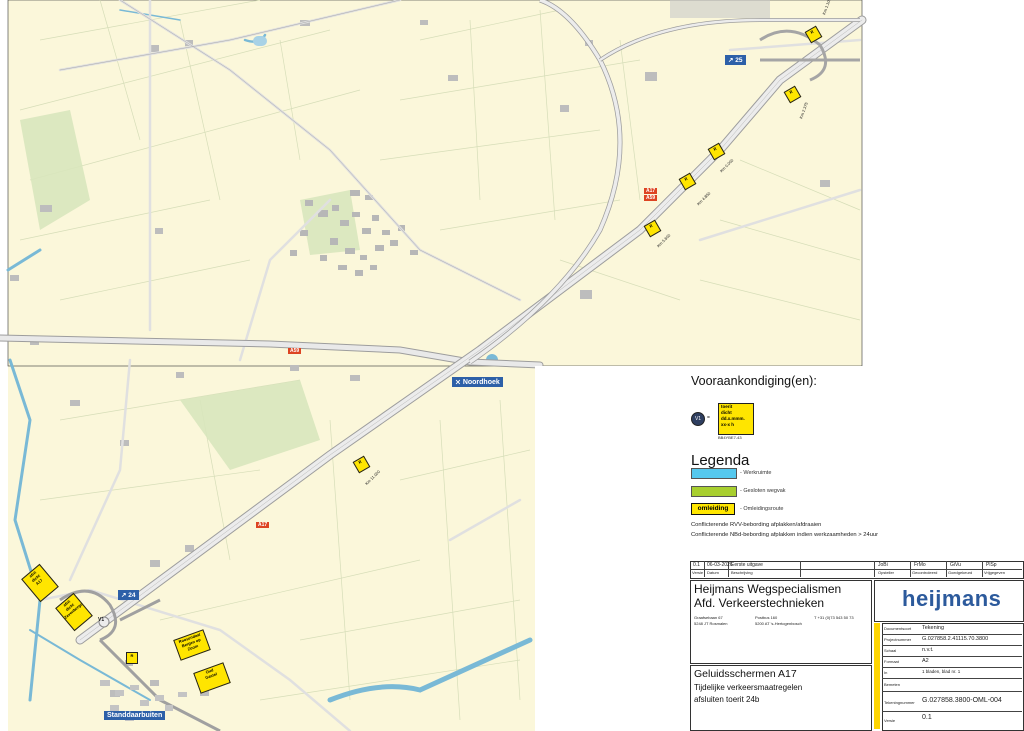 The image size is (1024, 731). I want to click on v1-sign: toerit dicht dd.x.mmm. xx-x h, so click(736, 419).